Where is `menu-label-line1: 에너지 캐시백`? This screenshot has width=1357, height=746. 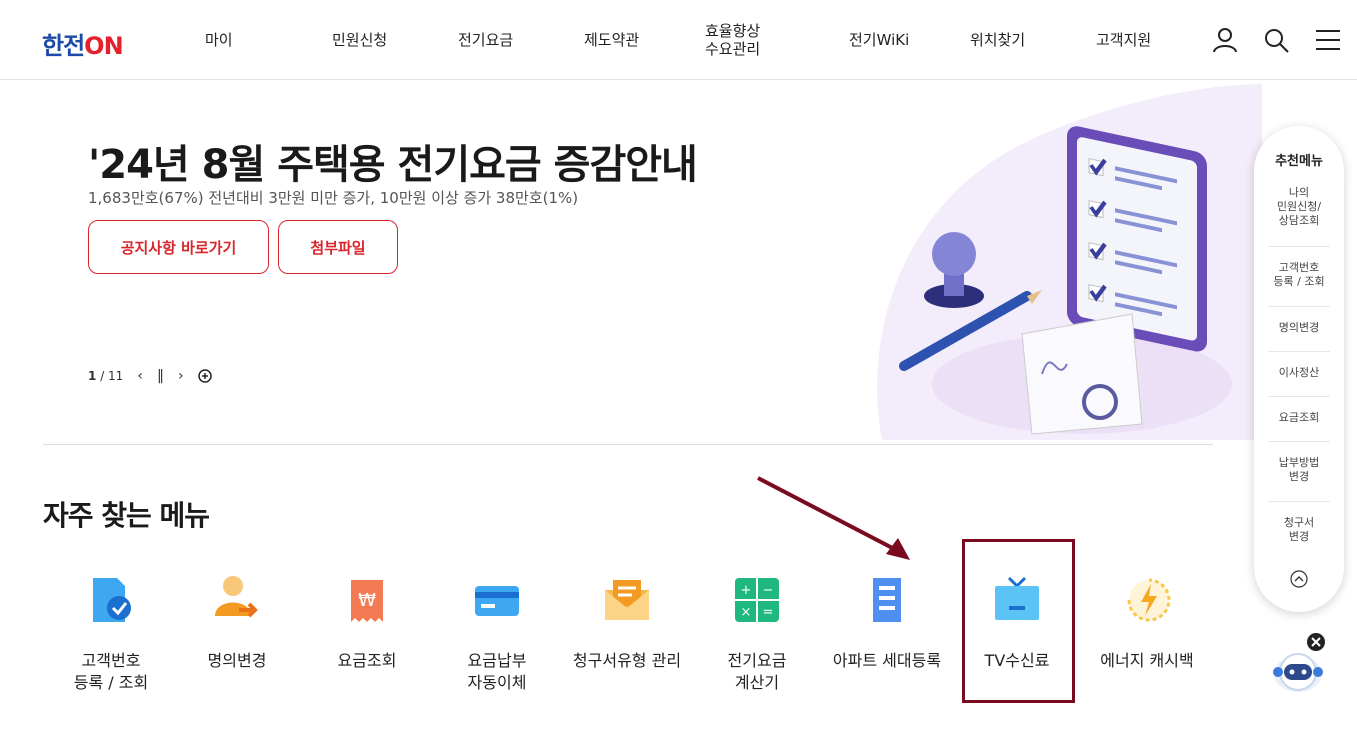 menu-label-line1: 에너지 캐시백 is located at coordinates (1147, 660).